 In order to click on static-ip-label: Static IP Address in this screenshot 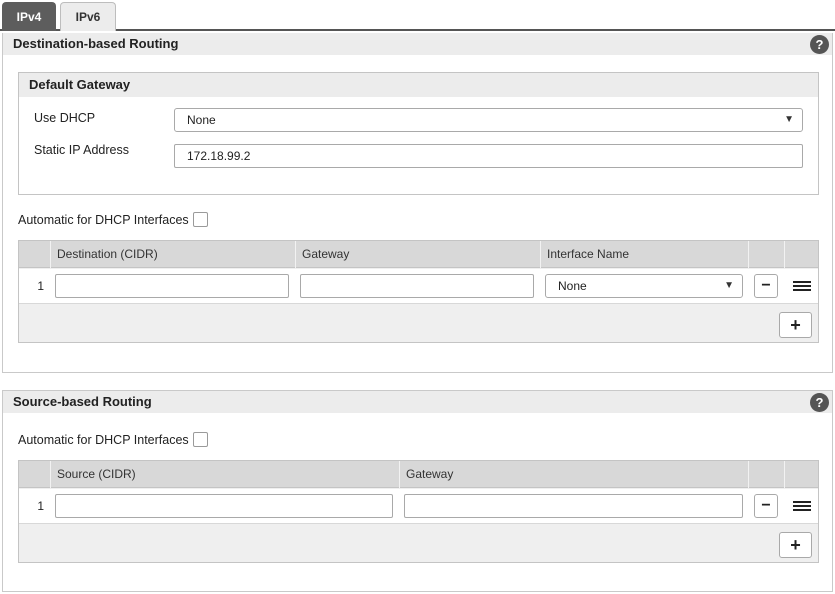, I will do `click(81, 150)`.